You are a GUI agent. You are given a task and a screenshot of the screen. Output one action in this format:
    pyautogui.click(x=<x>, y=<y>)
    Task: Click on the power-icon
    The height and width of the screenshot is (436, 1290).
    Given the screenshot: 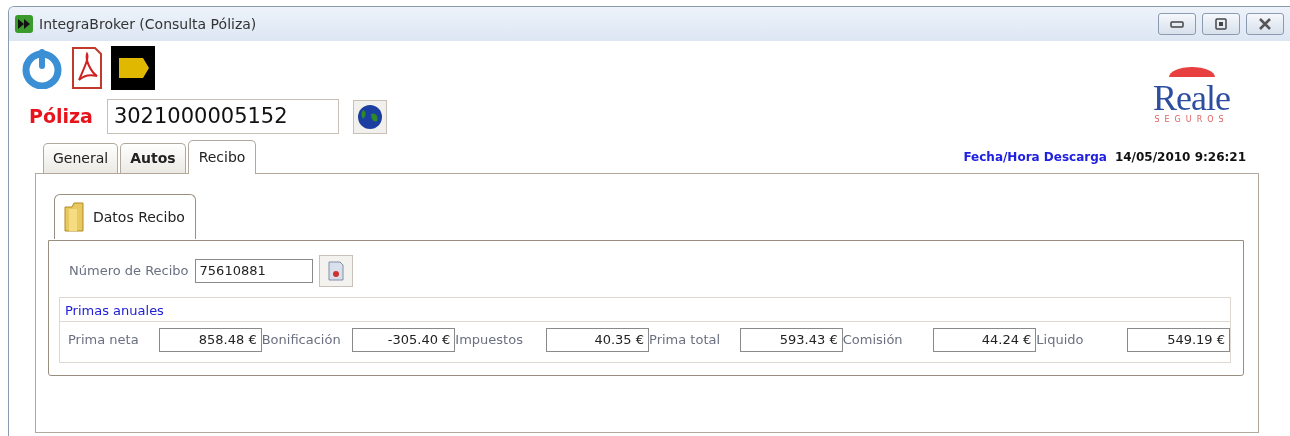 What is the action you would take?
    pyautogui.click(x=42, y=68)
    